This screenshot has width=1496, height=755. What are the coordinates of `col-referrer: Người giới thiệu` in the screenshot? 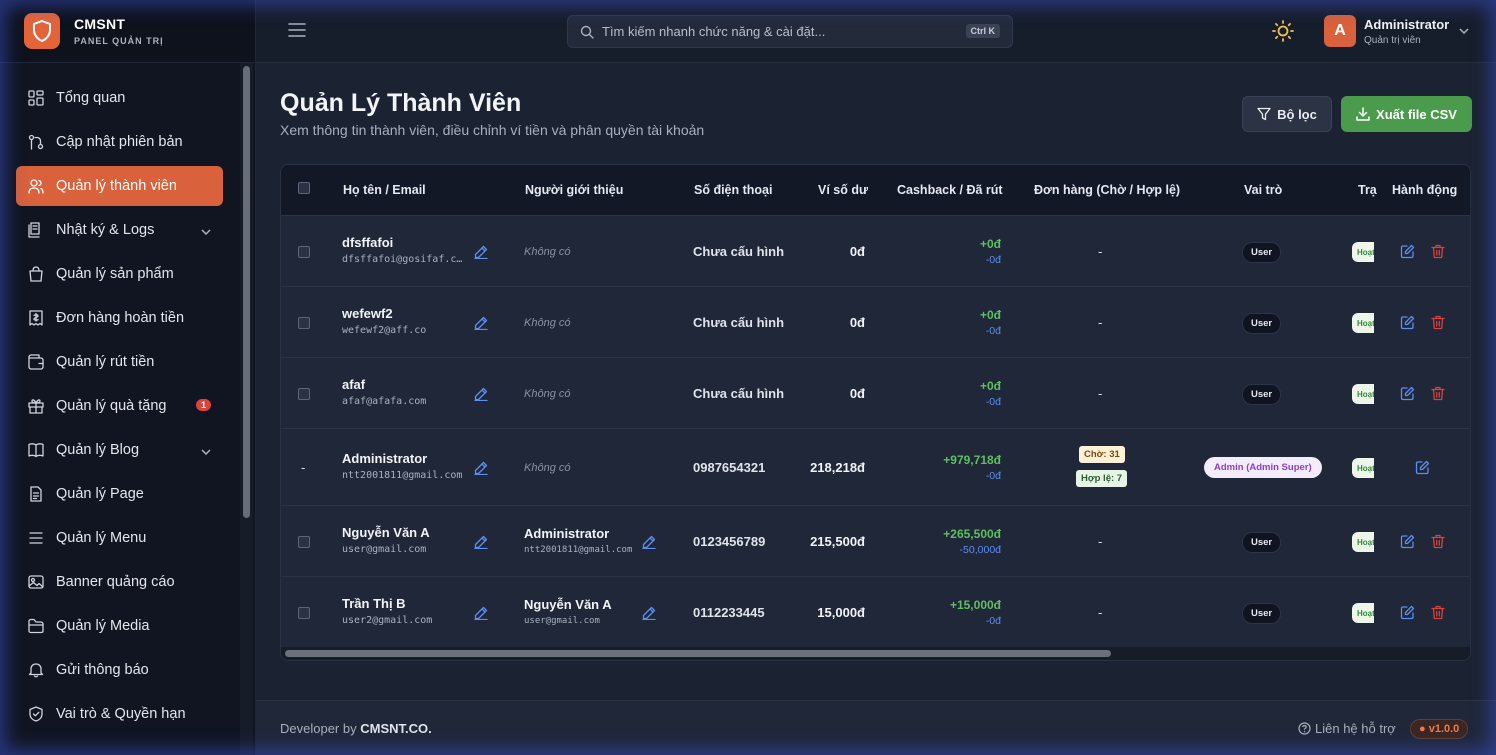 It's located at (574, 190).